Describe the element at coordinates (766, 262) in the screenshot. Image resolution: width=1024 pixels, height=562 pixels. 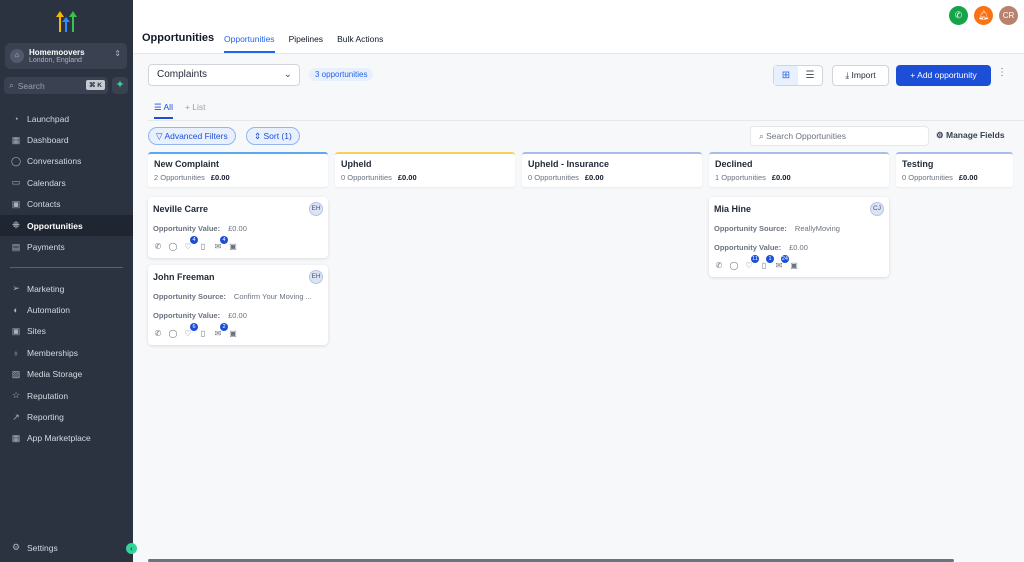
I see `notes-icon: ▯ 1` at that location.